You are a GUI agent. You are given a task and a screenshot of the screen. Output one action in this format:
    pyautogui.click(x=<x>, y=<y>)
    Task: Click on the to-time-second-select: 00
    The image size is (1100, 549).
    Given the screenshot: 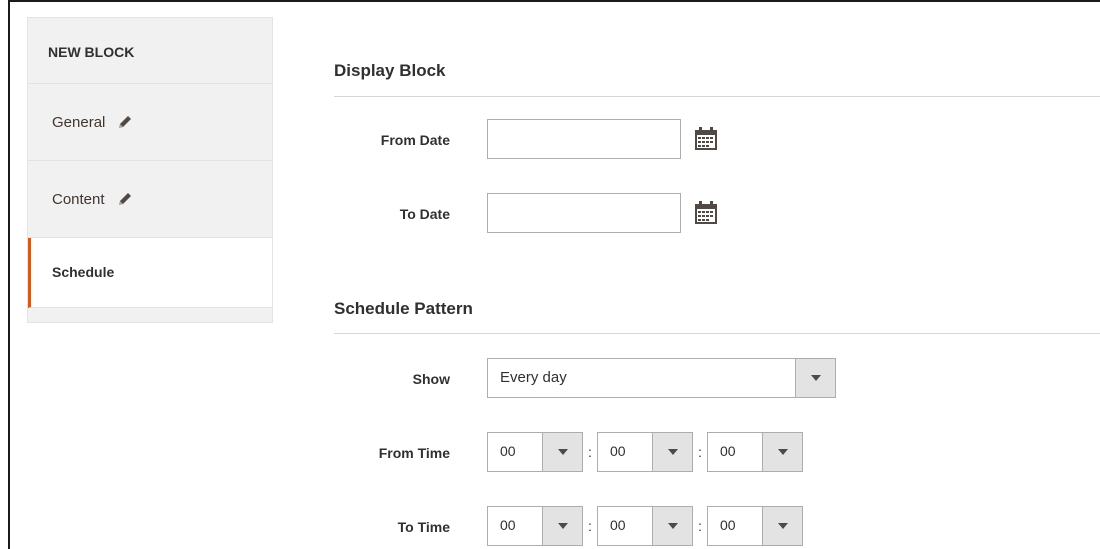 What is the action you would take?
    pyautogui.click(x=755, y=526)
    